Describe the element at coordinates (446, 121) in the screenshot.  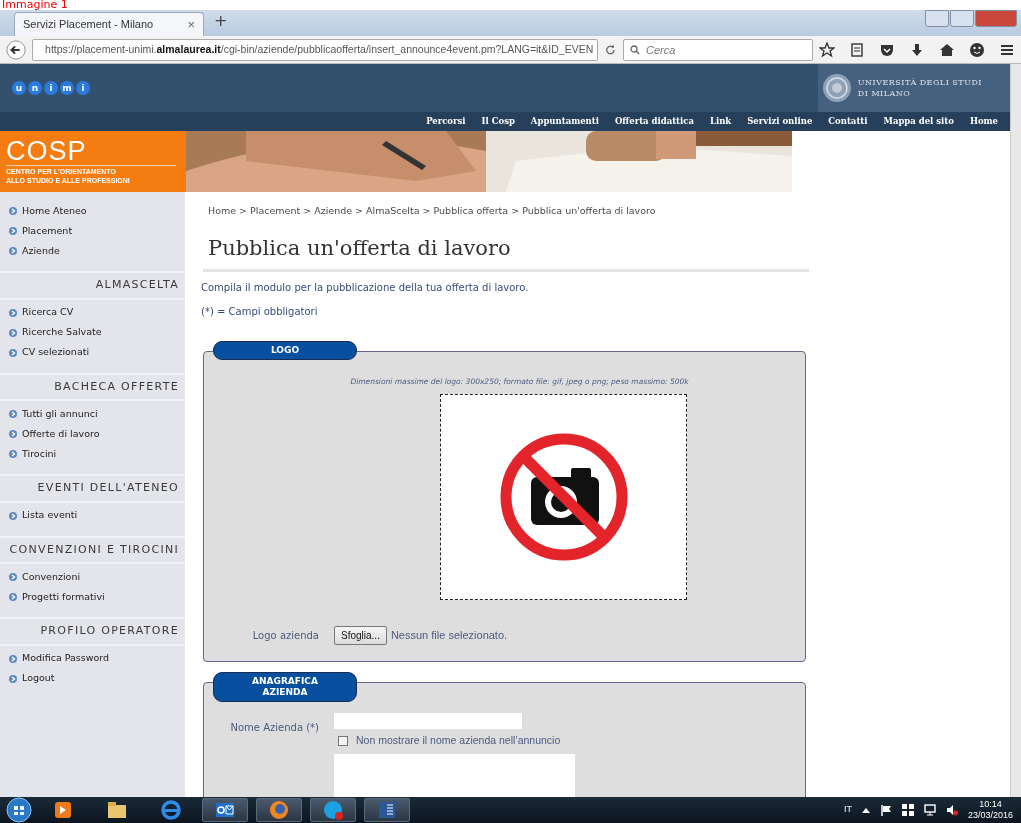
I see `nav-link: Percorsi` at that location.